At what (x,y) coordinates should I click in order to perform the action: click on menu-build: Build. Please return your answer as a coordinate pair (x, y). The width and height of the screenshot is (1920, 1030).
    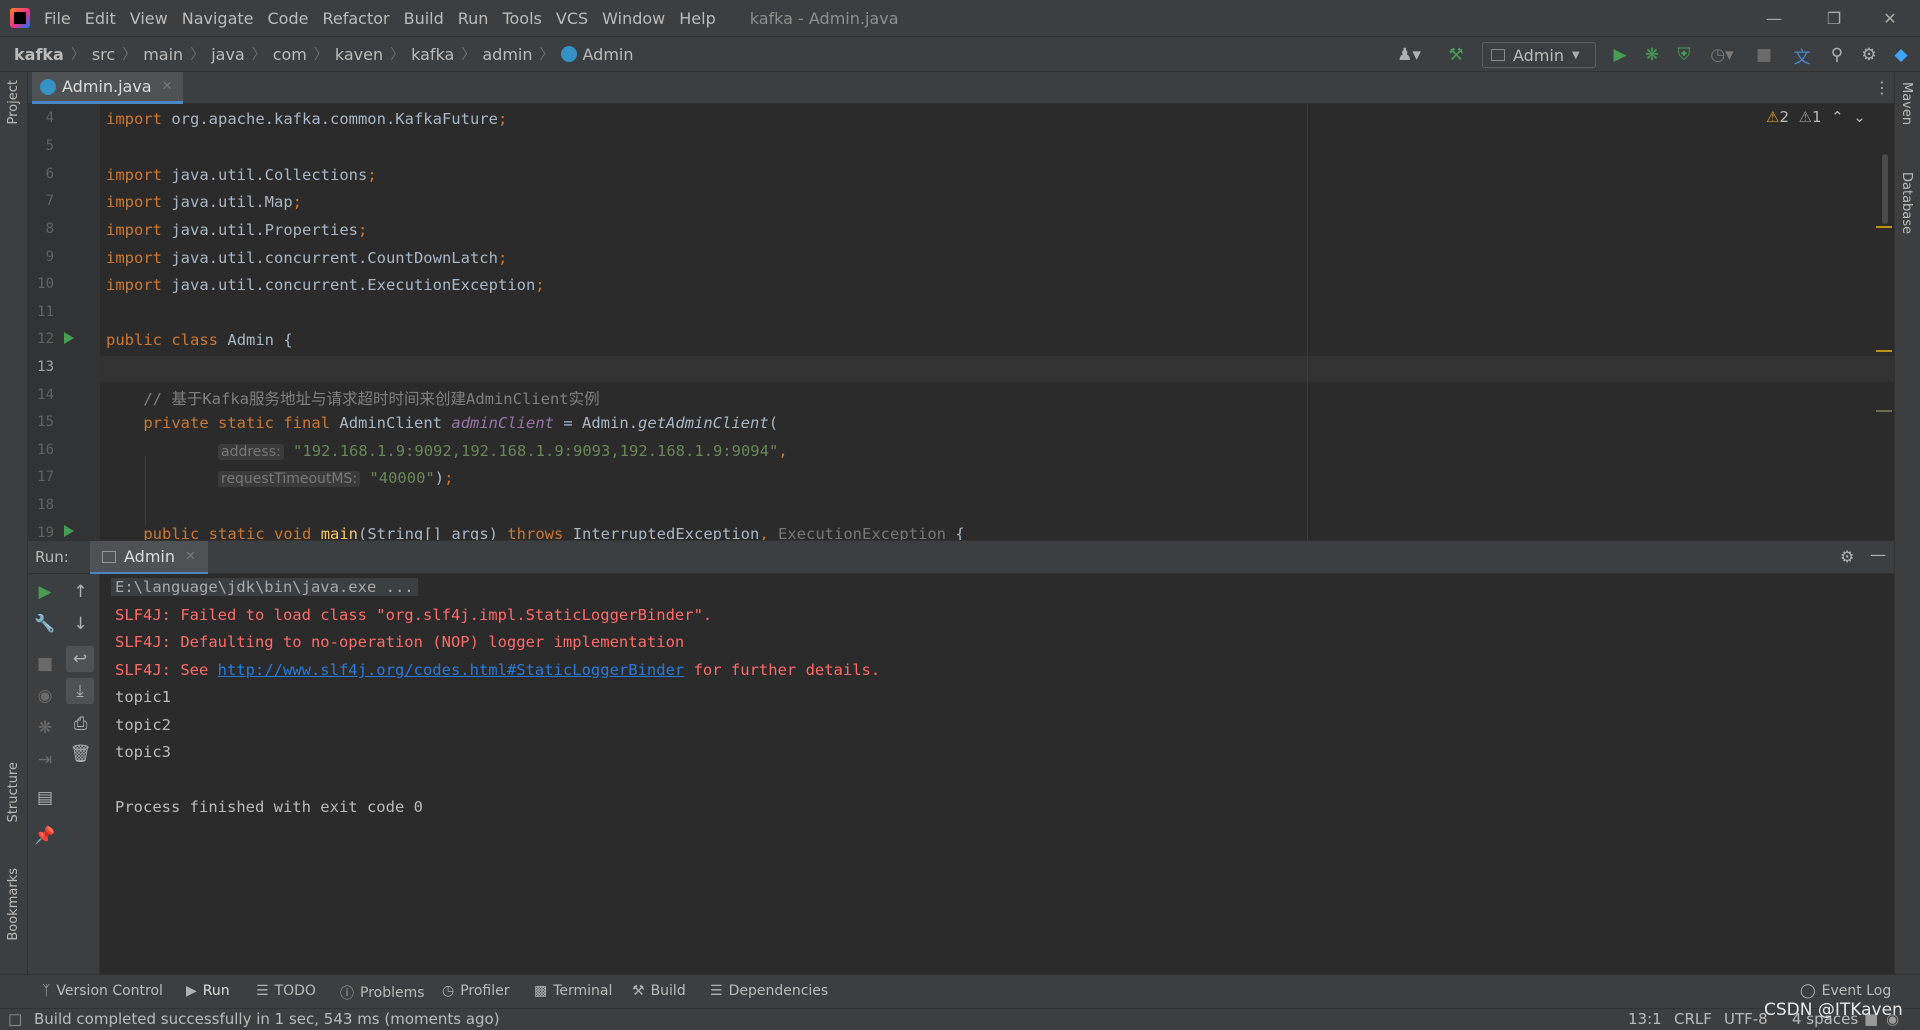
    Looking at the image, I should click on (424, 18).